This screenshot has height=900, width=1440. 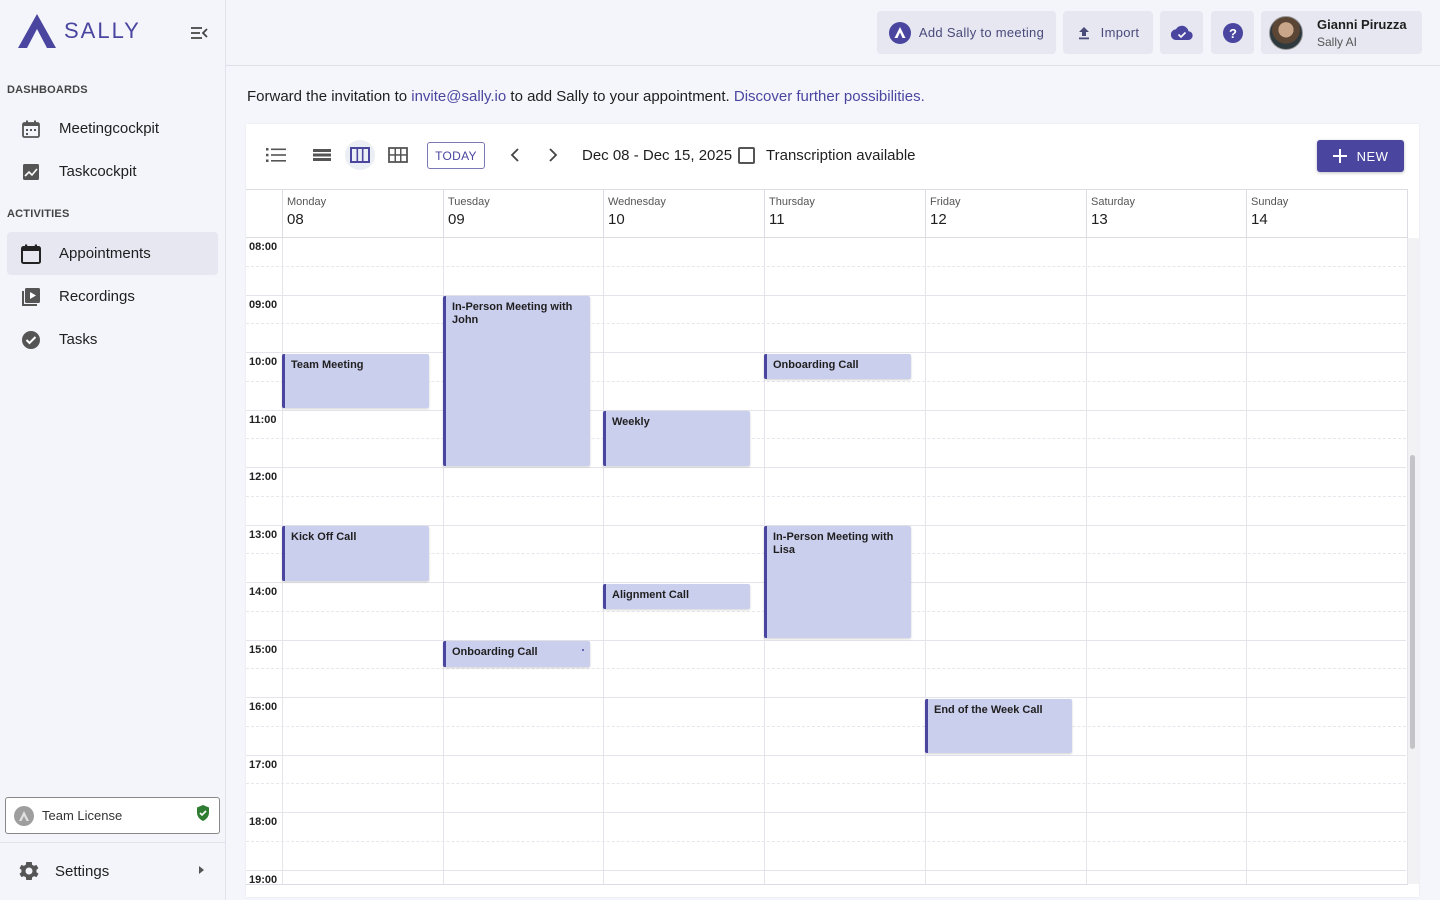 I want to click on list-icon, so click(x=276, y=155).